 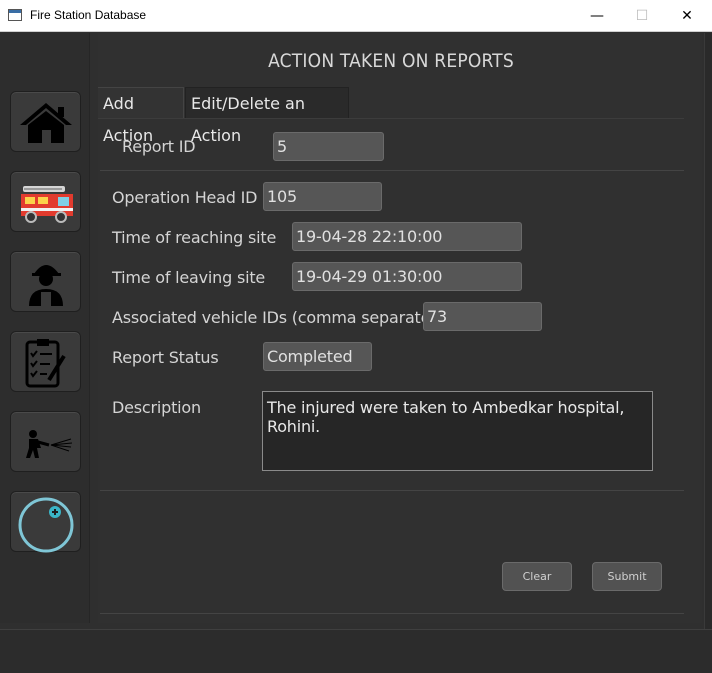 I want to click on tab-edit-delete-action: Edit/Delete an Action, so click(x=267, y=116).